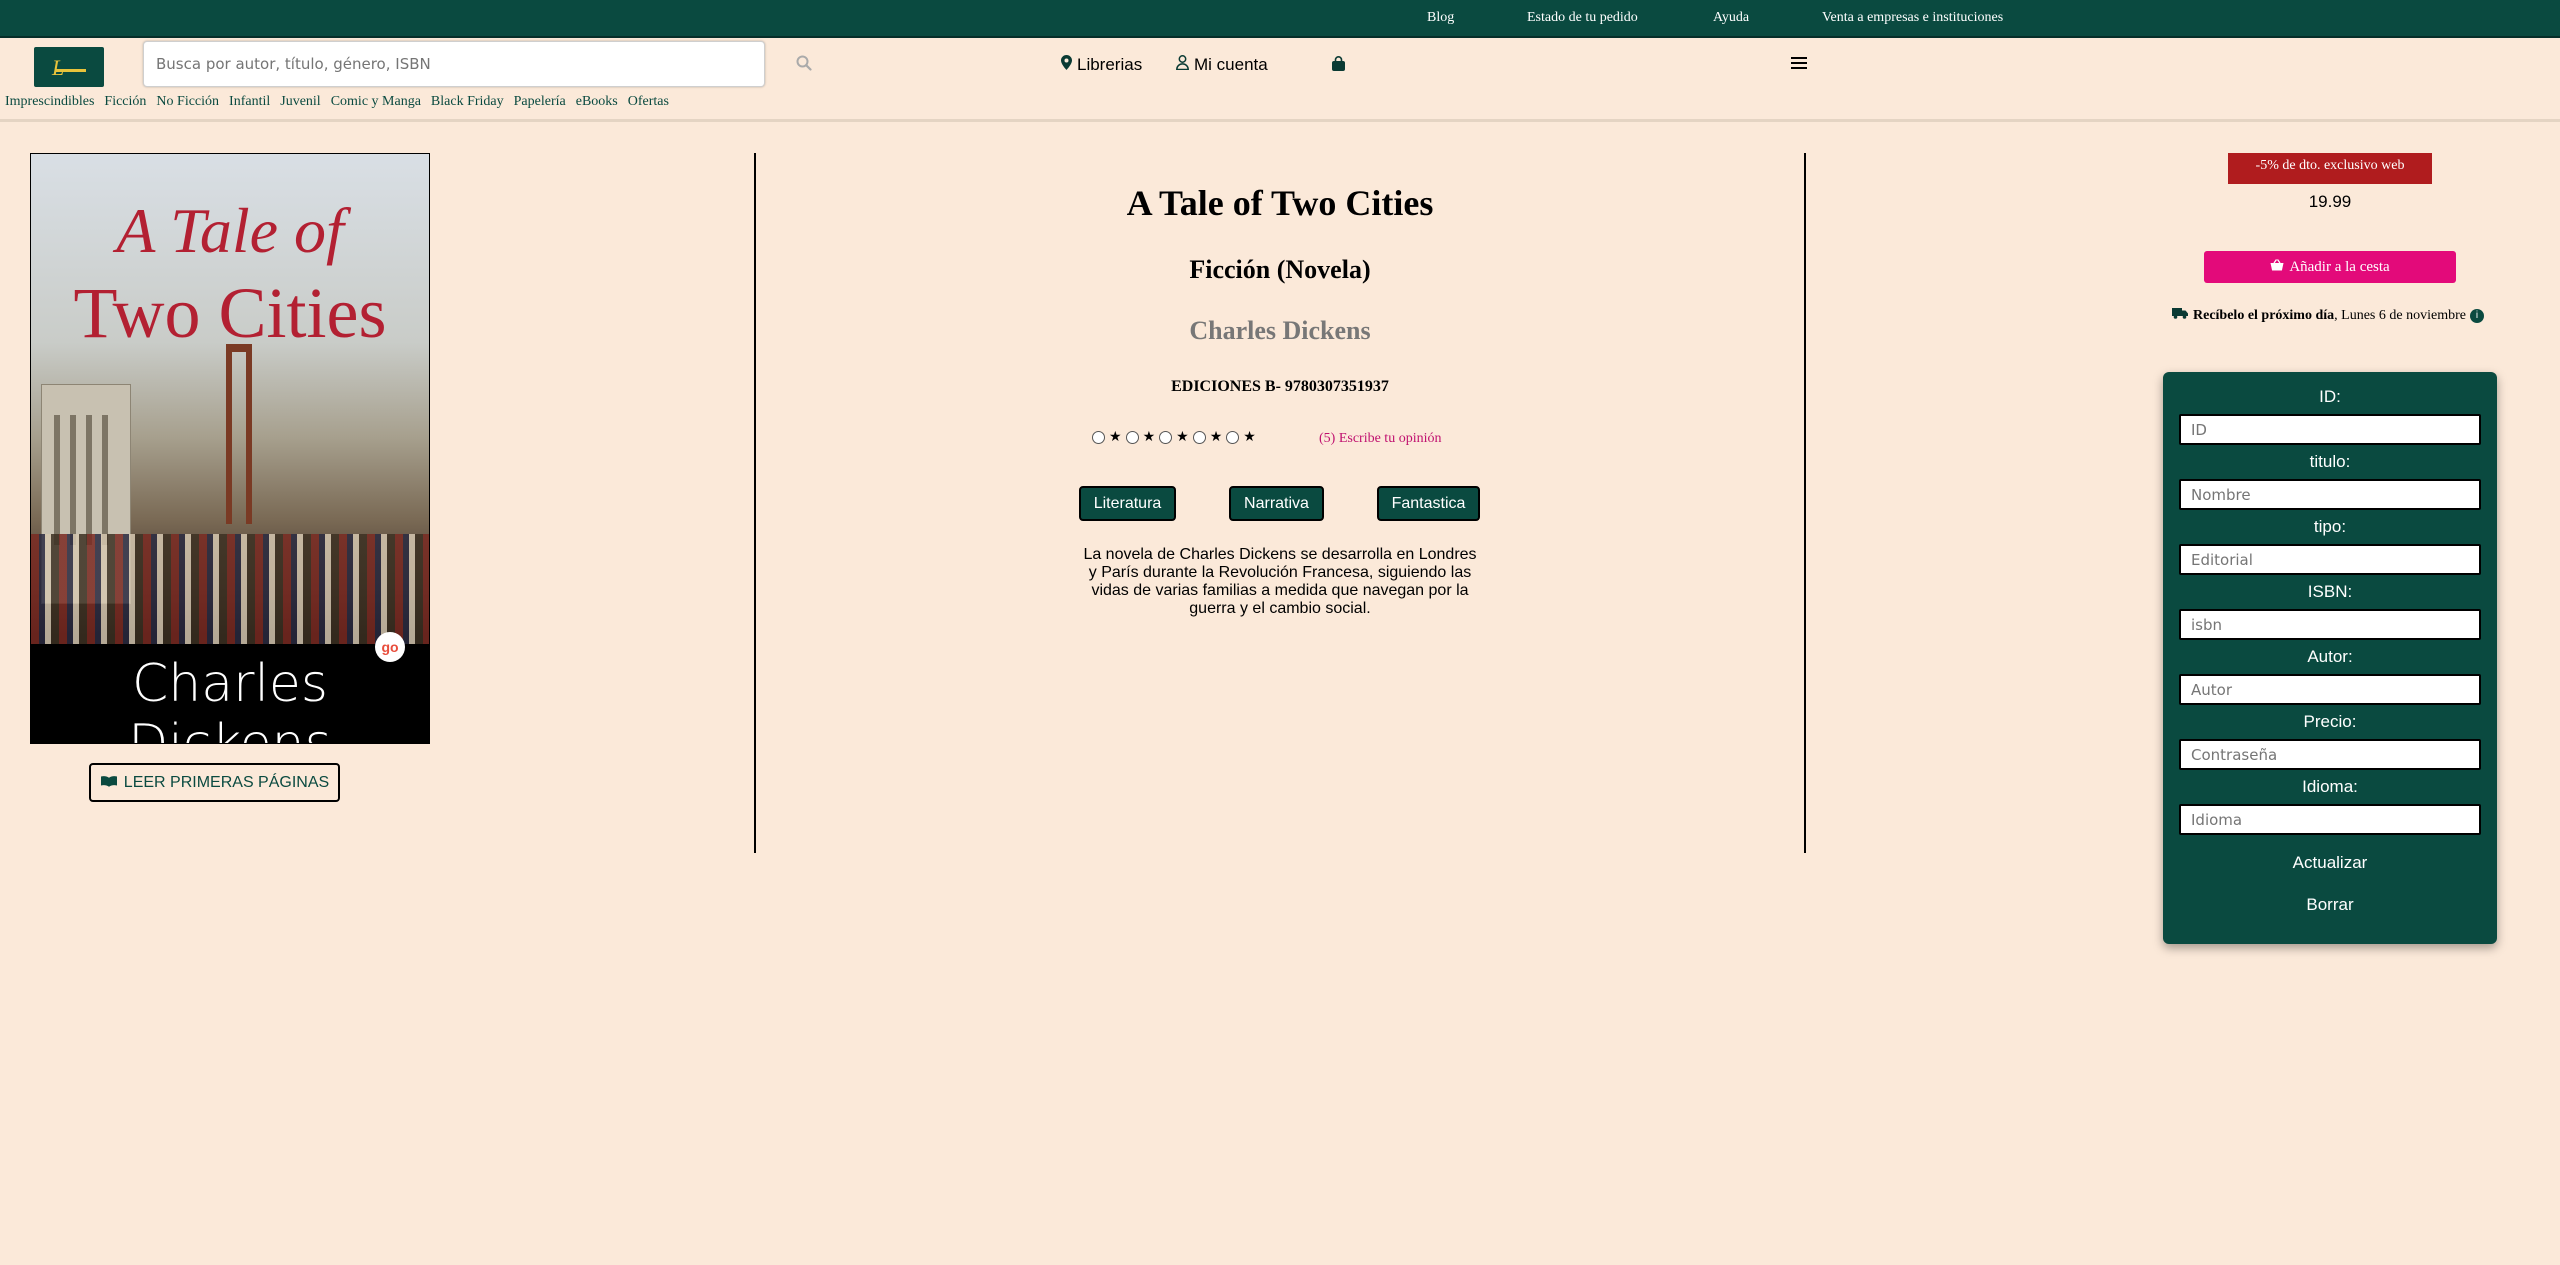 Image resolution: width=2560 pixels, height=1265 pixels. Describe the element at coordinates (2476, 315) in the screenshot. I see `info-icon: i` at that location.